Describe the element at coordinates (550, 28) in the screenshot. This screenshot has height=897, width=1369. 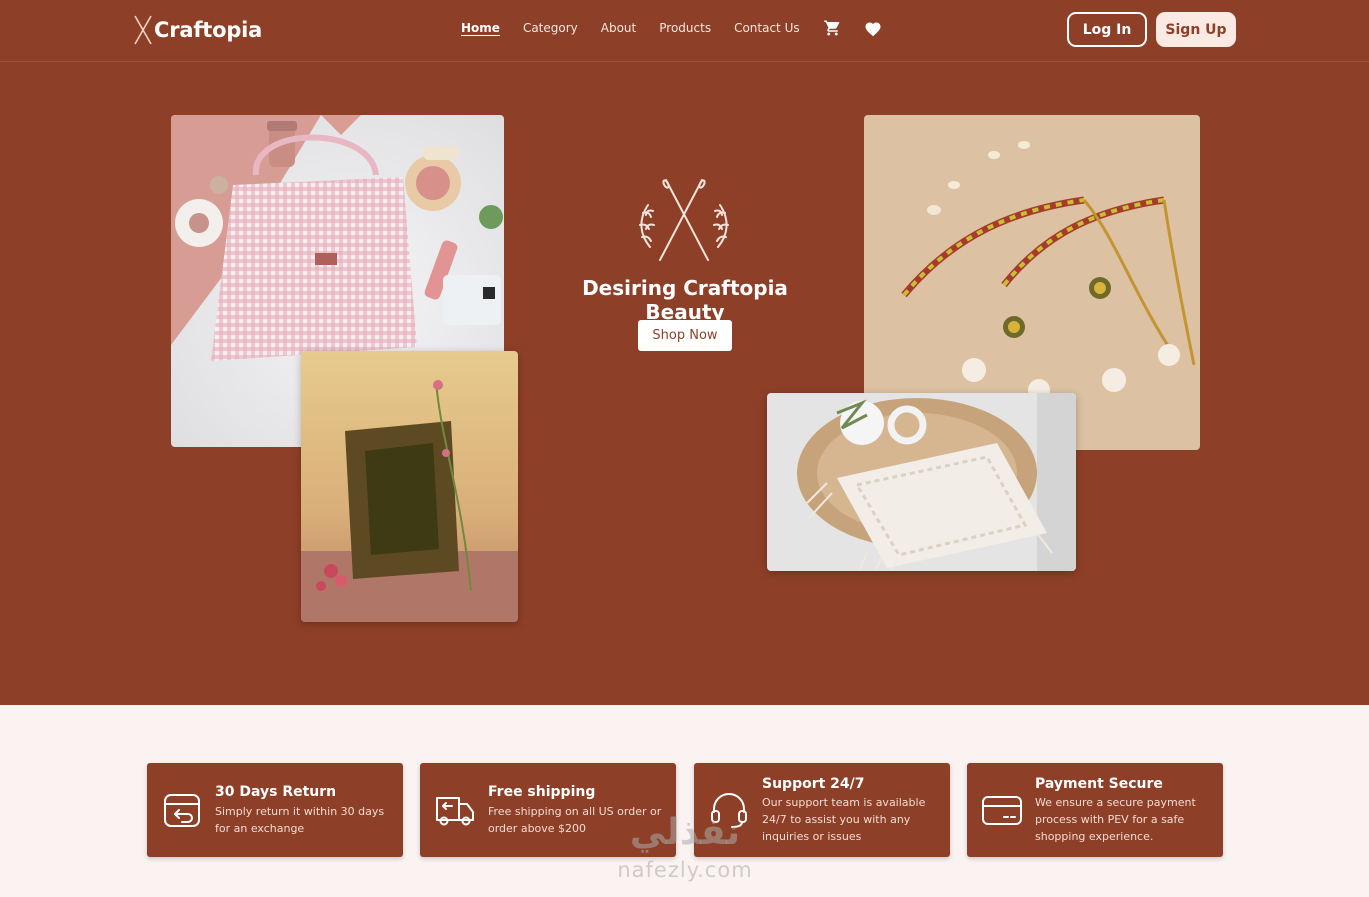
I see `nav-category: Category` at that location.